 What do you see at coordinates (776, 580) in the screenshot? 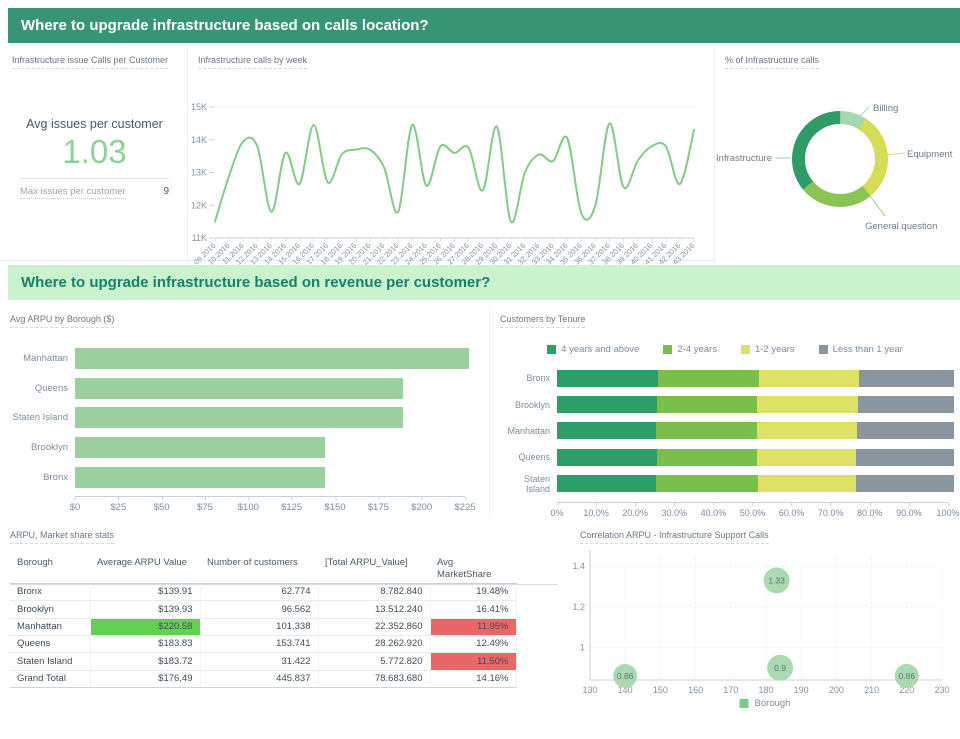
I see `bubble-value-label: 1.33` at bounding box center [776, 580].